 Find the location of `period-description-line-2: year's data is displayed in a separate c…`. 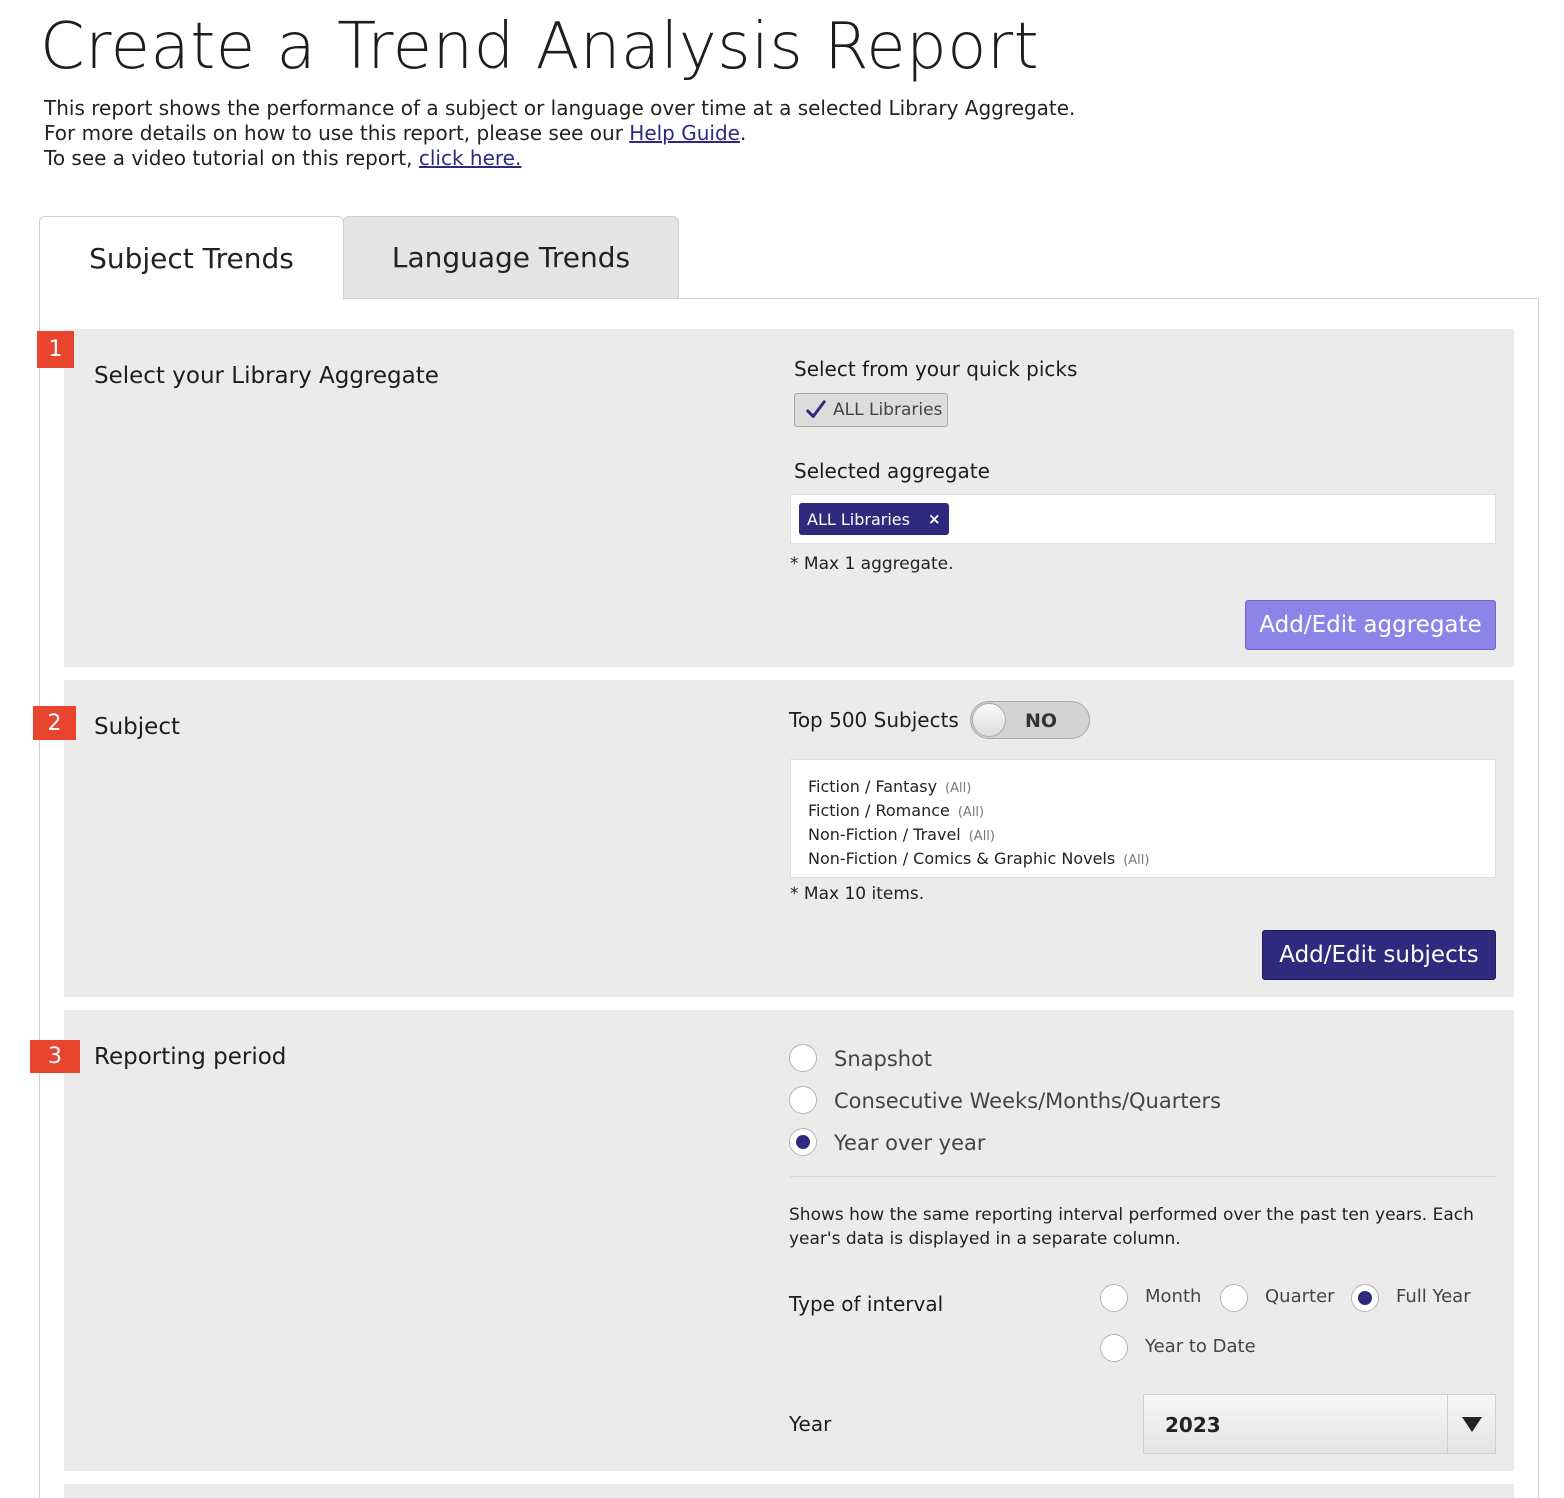

period-description-line-2: year's data is displayed in a separate c… is located at coordinates (985, 1239).